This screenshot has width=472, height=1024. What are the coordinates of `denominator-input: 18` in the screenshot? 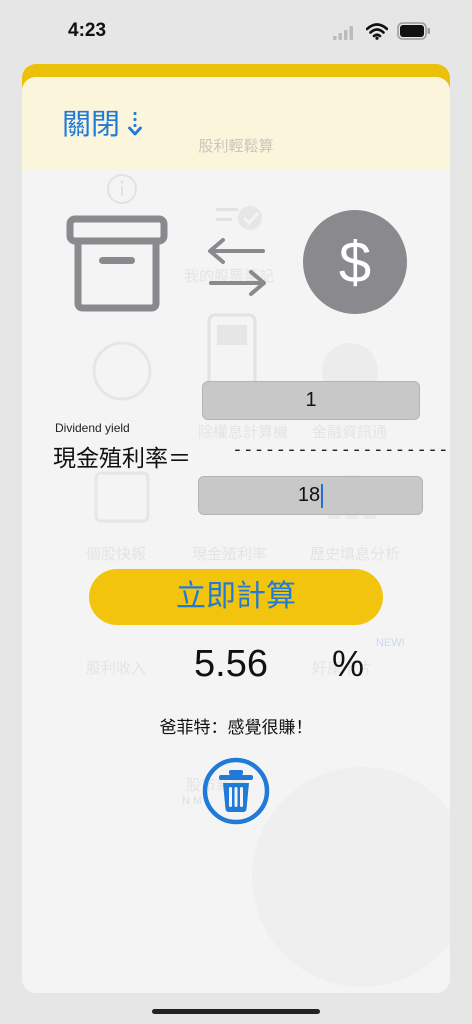 It's located at (310, 495).